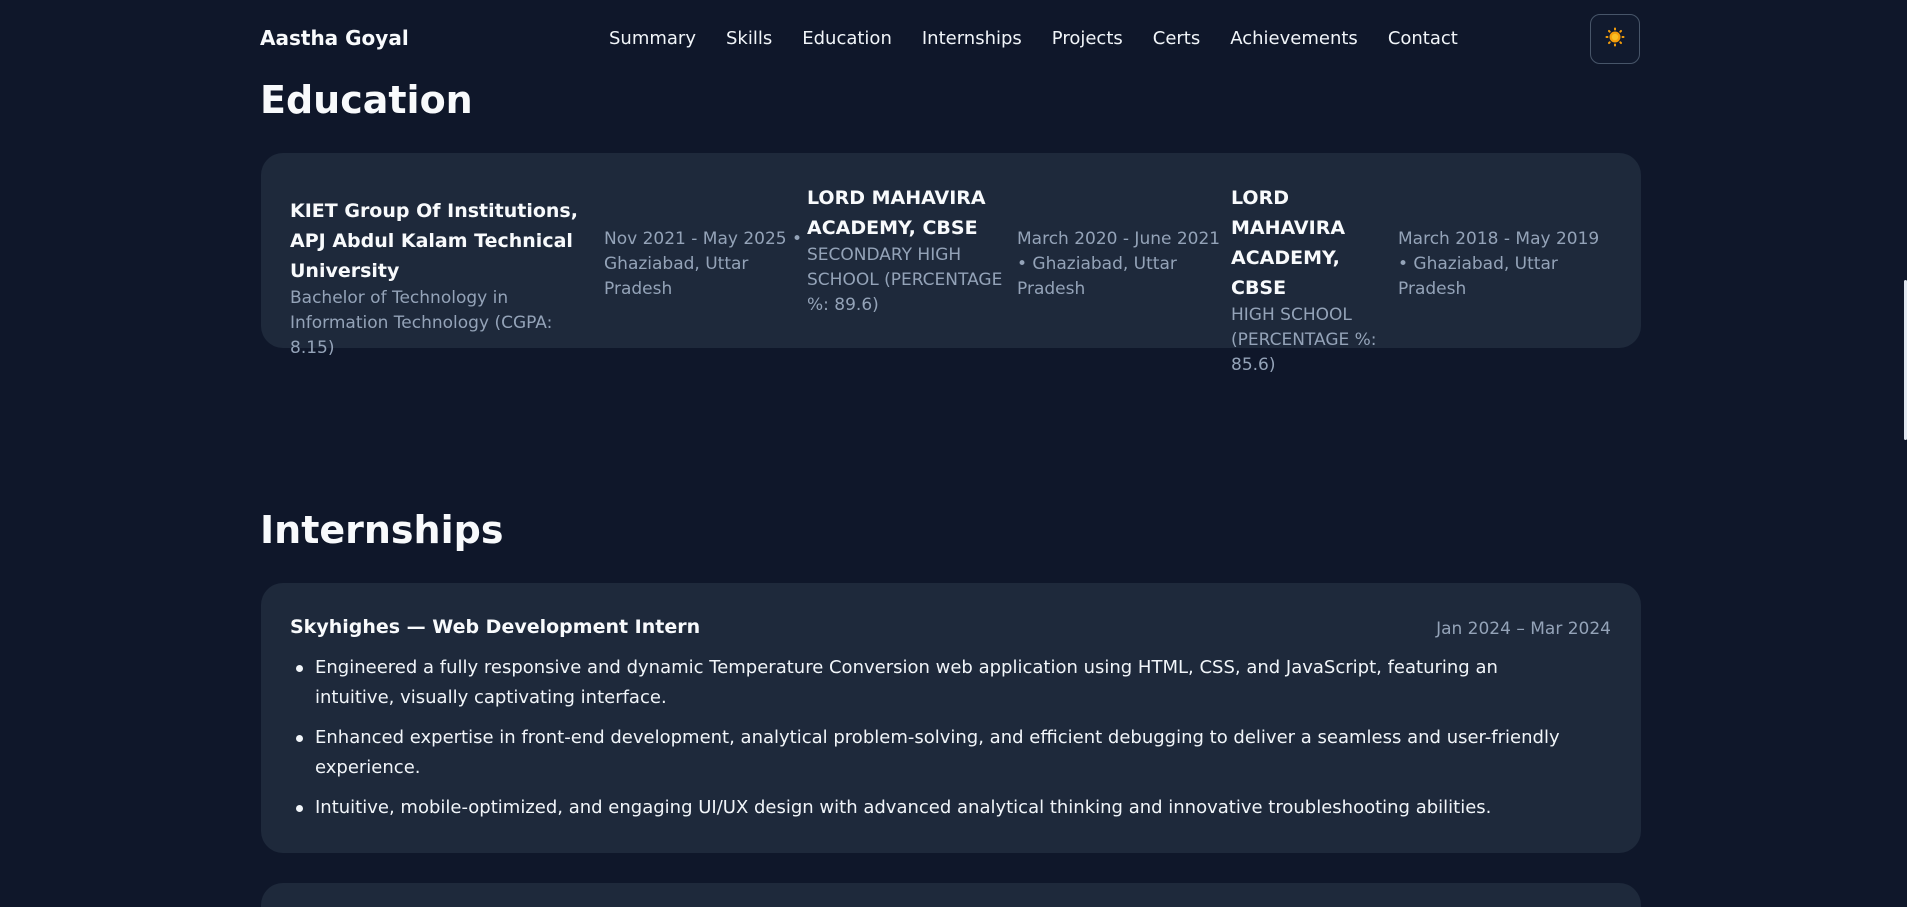  Describe the element at coordinates (972, 38) in the screenshot. I see `nav-link-internships: Internships` at that location.